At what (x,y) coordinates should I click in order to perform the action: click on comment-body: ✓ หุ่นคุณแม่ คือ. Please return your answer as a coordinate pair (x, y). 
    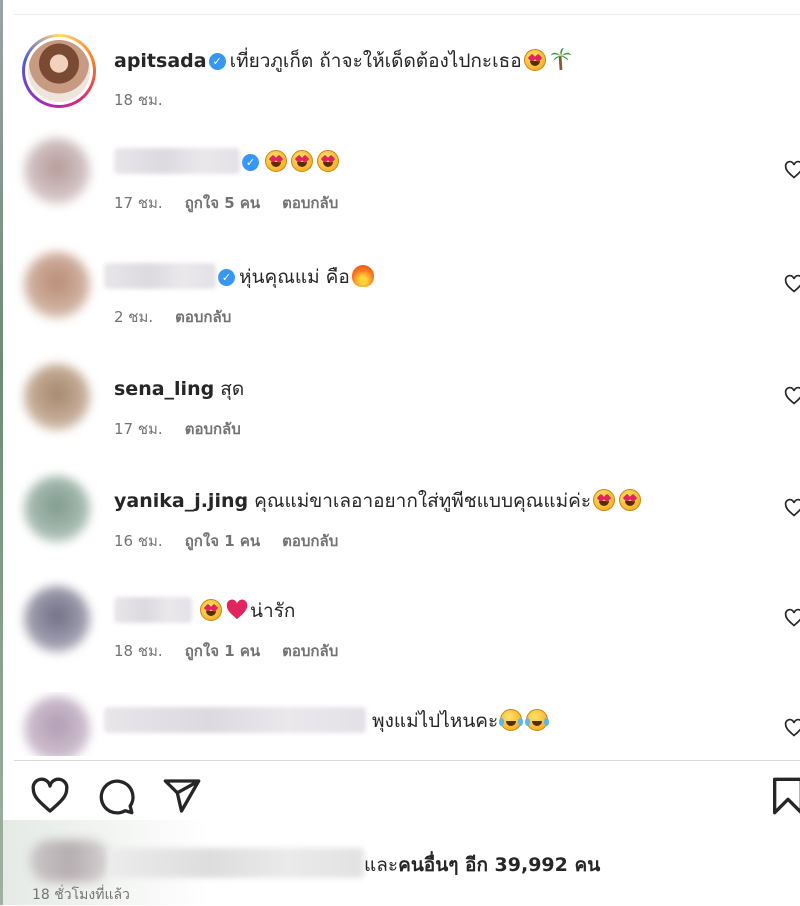
    Looking at the image, I should click on (240, 277).